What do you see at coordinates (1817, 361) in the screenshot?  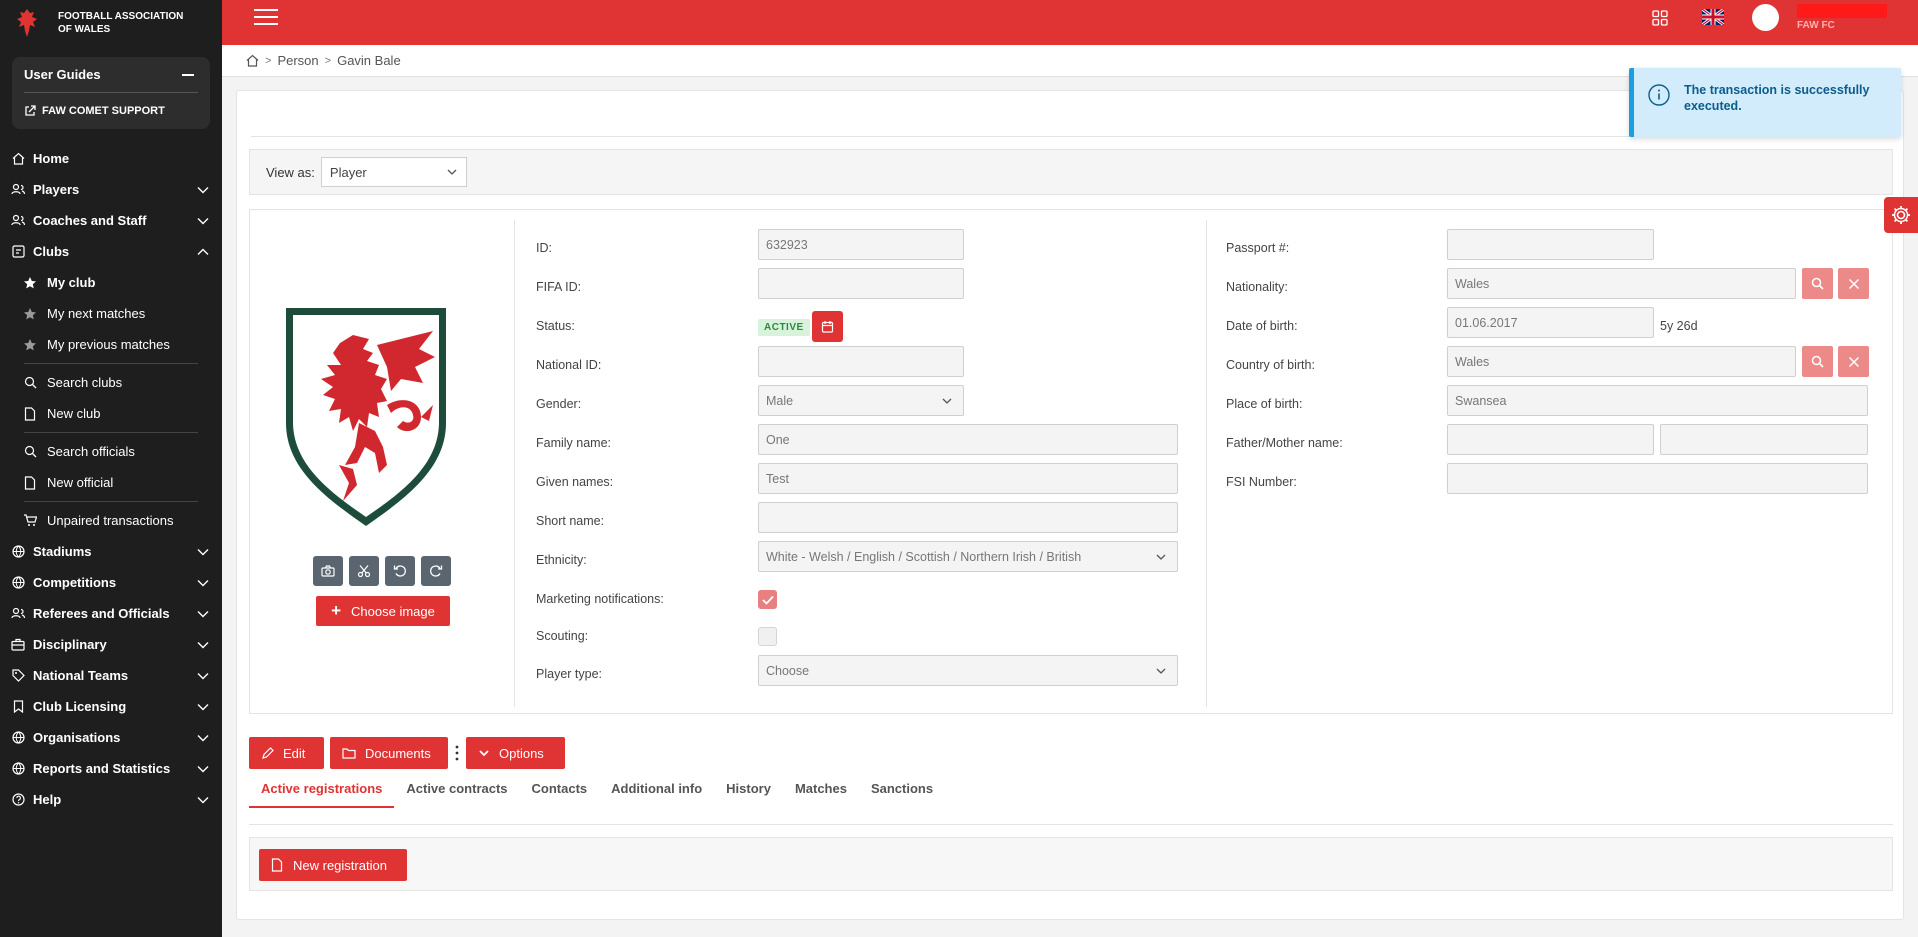 I see `cob-search-button` at bounding box center [1817, 361].